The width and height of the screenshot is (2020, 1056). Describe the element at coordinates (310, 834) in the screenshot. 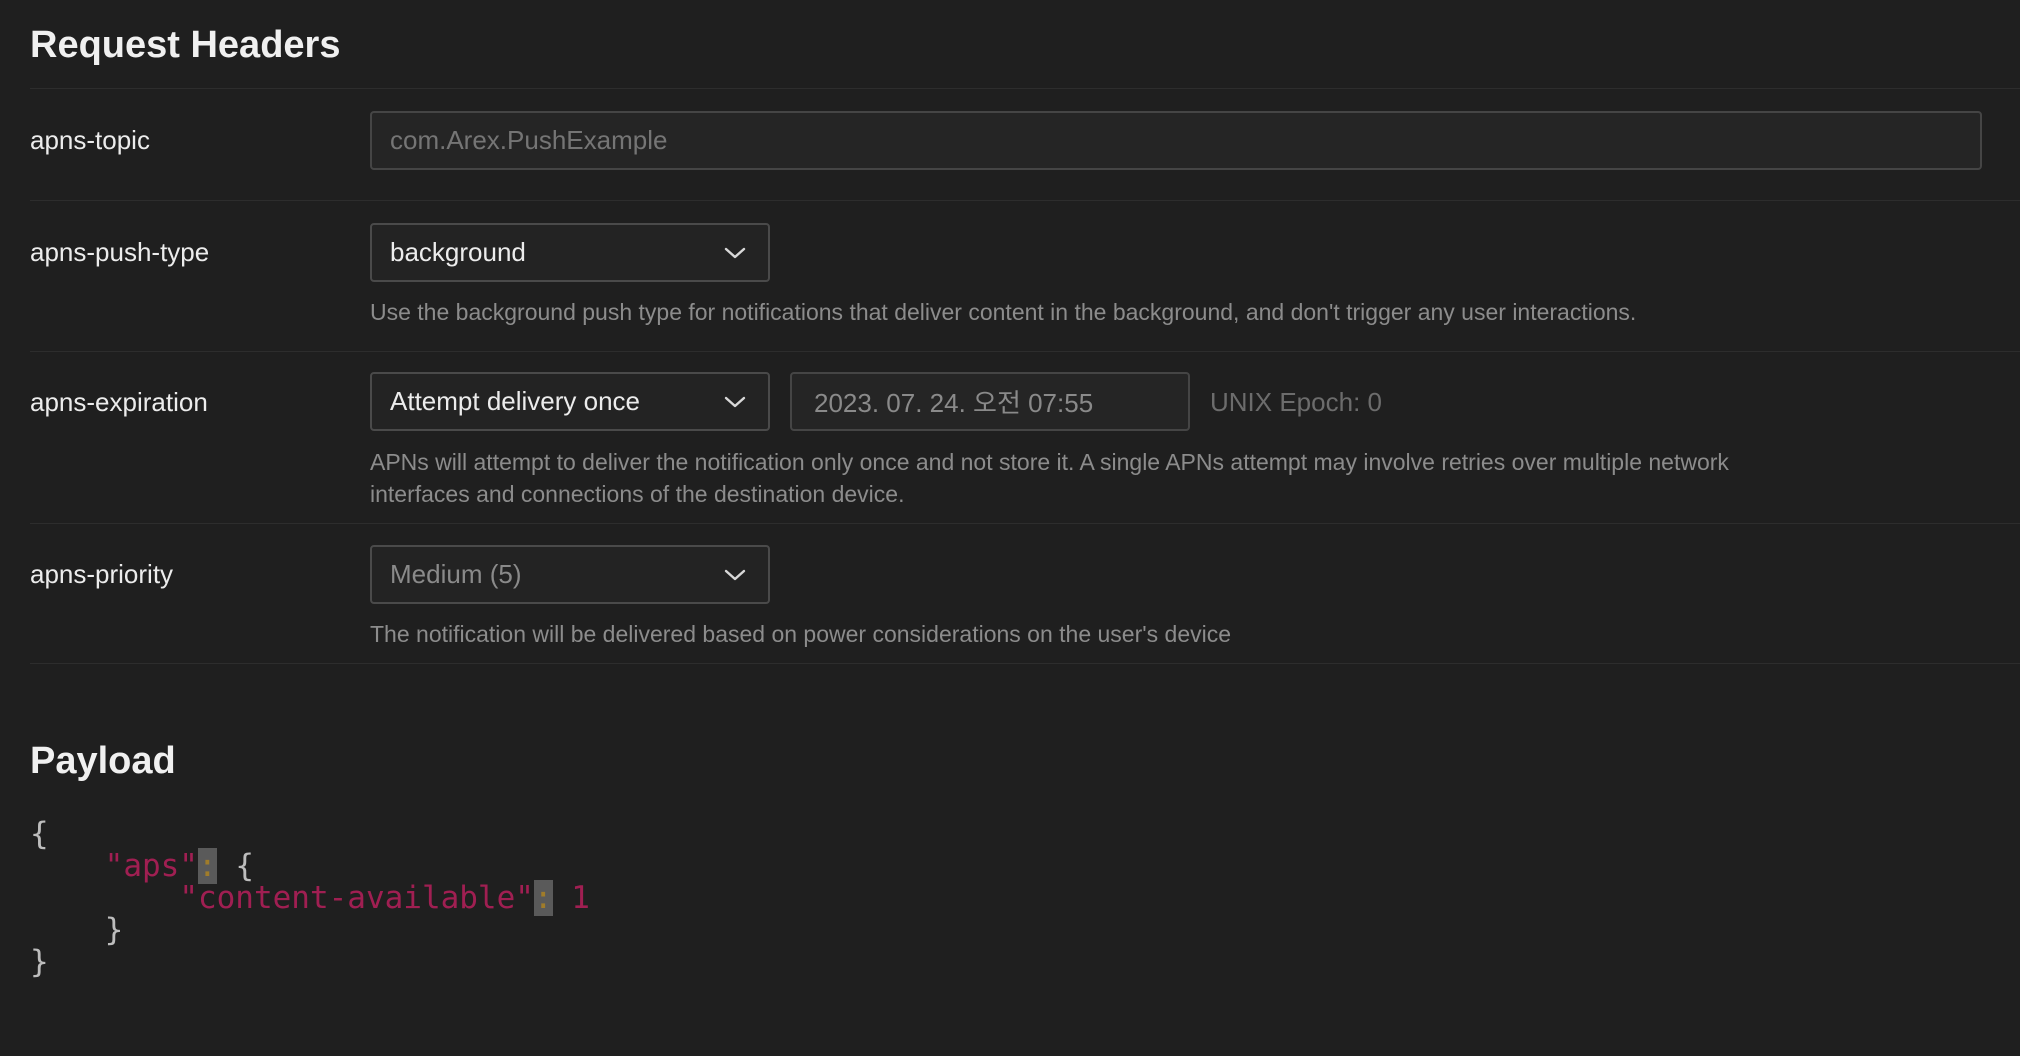

I see `code-line: {` at that location.